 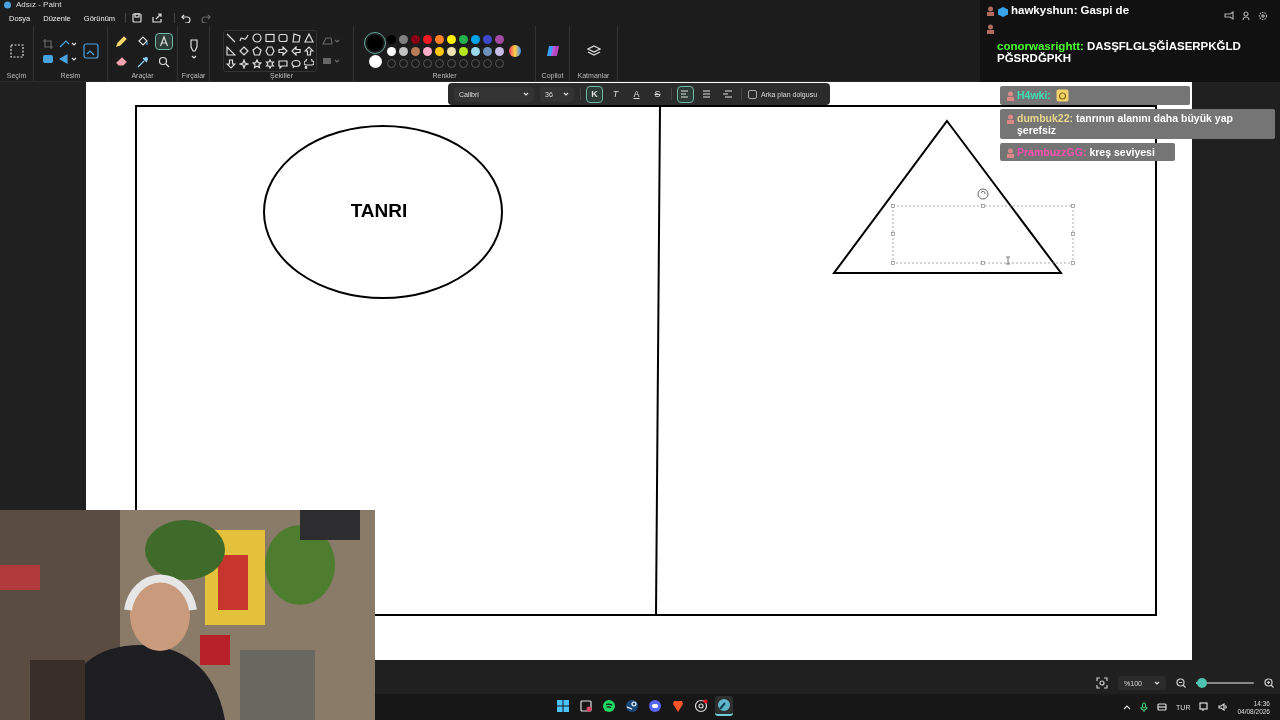 What do you see at coordinates (526, 94) in the screenshot?
I see `chevron-down-icon` at bounding box center [526, 94].